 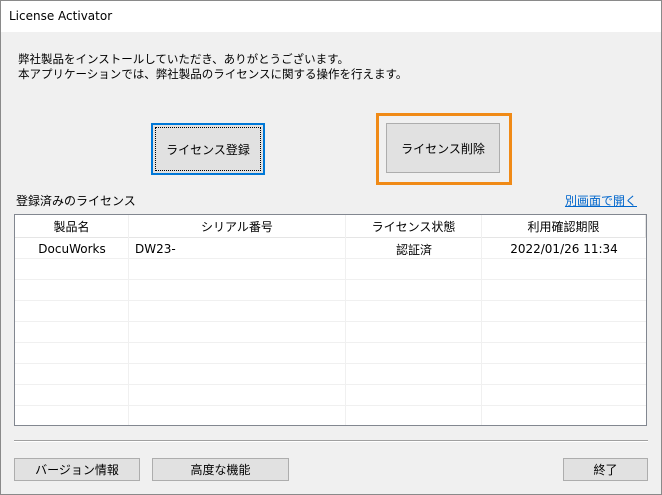 I want to click on registered-licenses-label: 登録済みのライセンス, so click(x=76, y=201).